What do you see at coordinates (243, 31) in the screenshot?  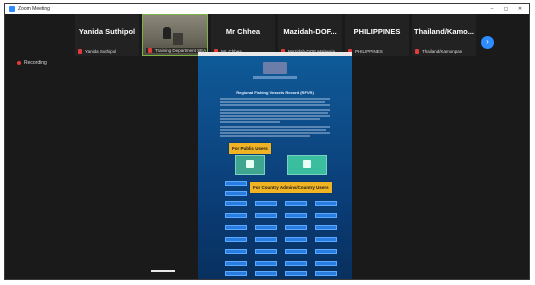 I see `participant-name: Mr Chhea` at bounding box center [243, 31].